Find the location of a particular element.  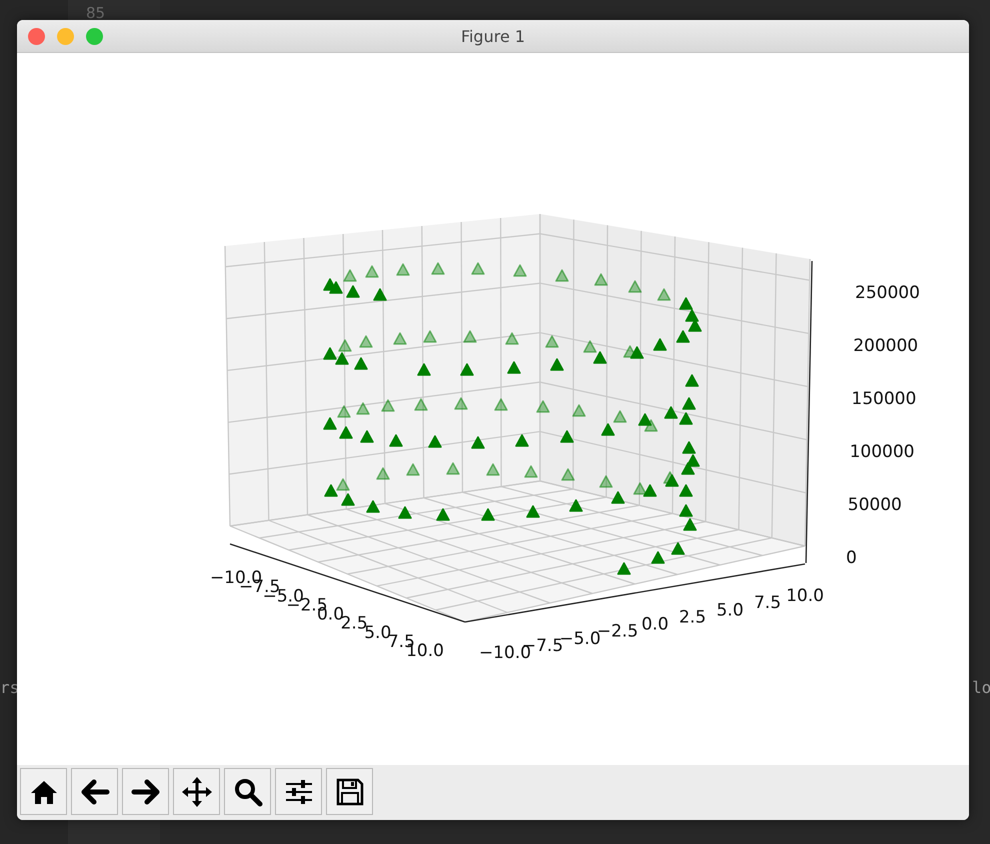

configure-button is located at coordinates (298, 791).